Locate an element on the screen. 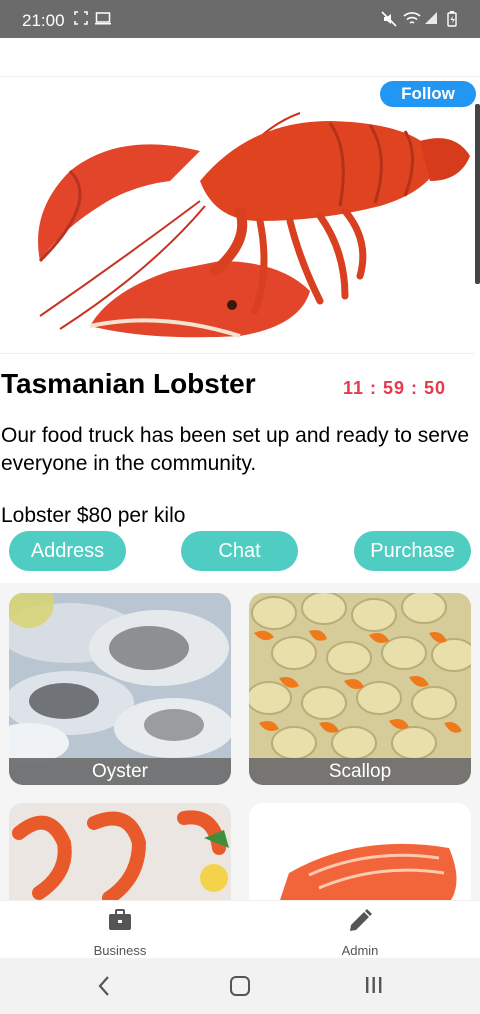 Image resolution: width=480 pixels, height=1014 pixels. salmon-image is located at coordinates (360, 853).